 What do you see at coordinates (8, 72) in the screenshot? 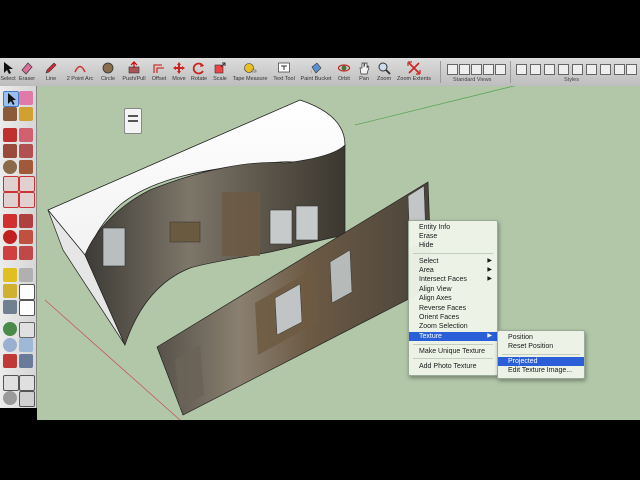
I see `toolbar-select-button: Select` at bounding box center [8, 72].